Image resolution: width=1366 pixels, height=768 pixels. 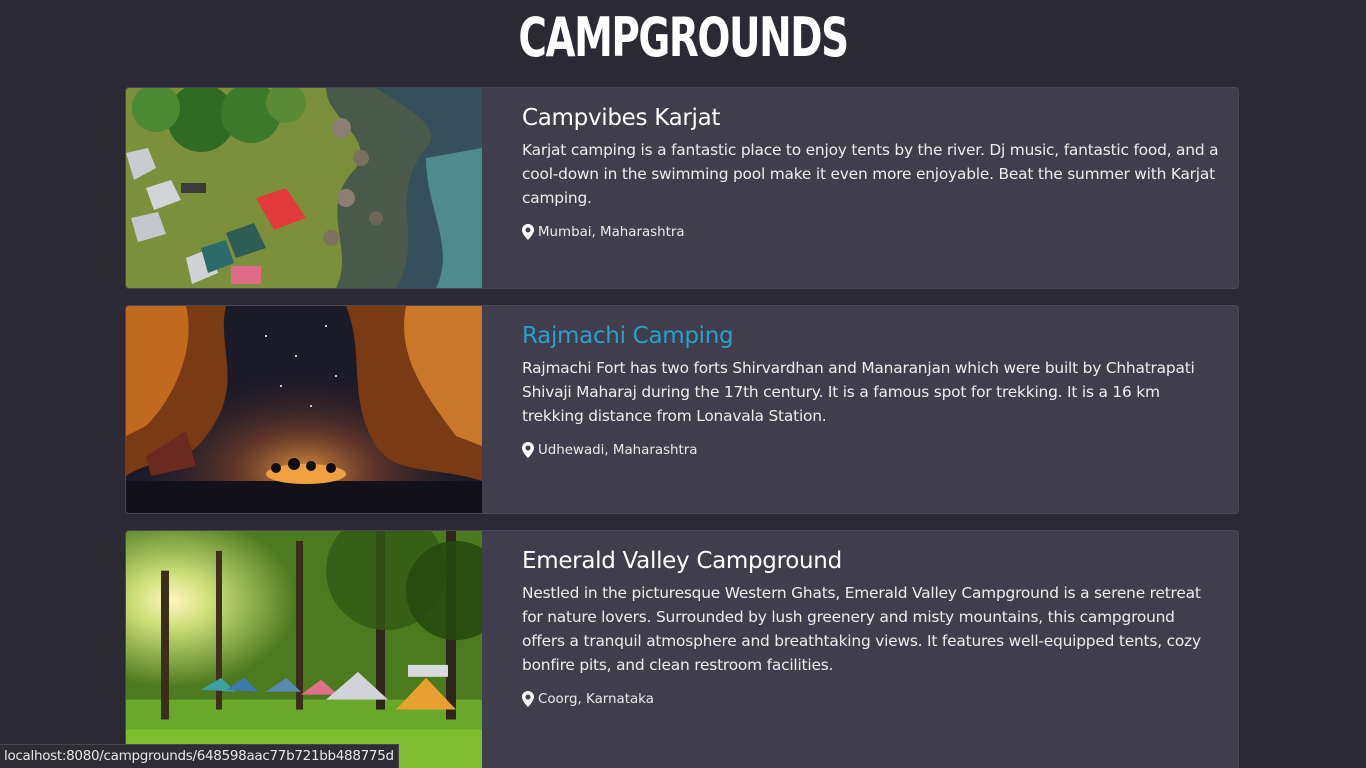 I want to click on campground-title: Campvibes Karjat, so click(x=872, y=118).